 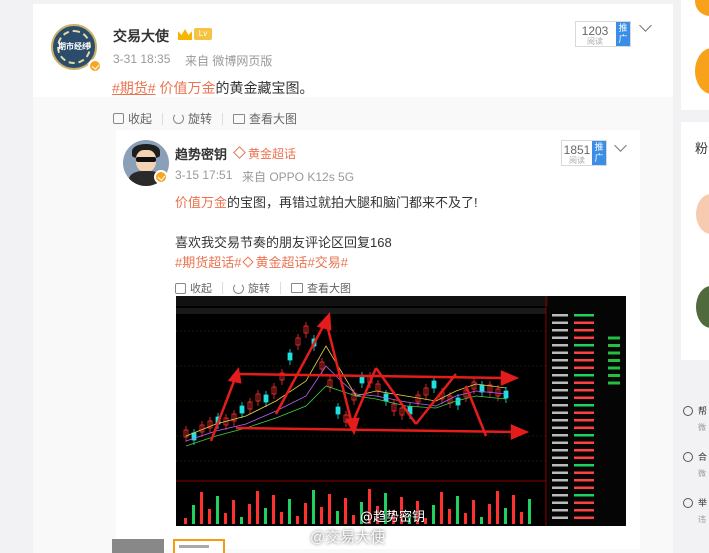 I want to click on fans-label: 粉, so click(x=702, y=148).